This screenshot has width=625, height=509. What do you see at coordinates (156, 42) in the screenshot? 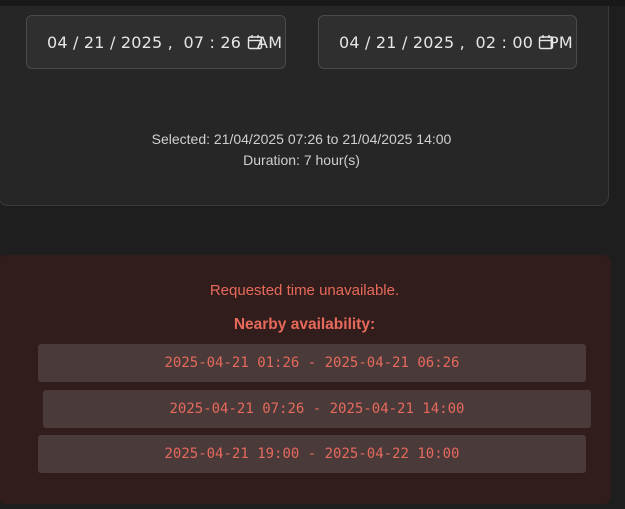
I see `start-datetime-input: 04 / 21 / 2025 , 07 : 26 AM` at bounding box center [156, 42].